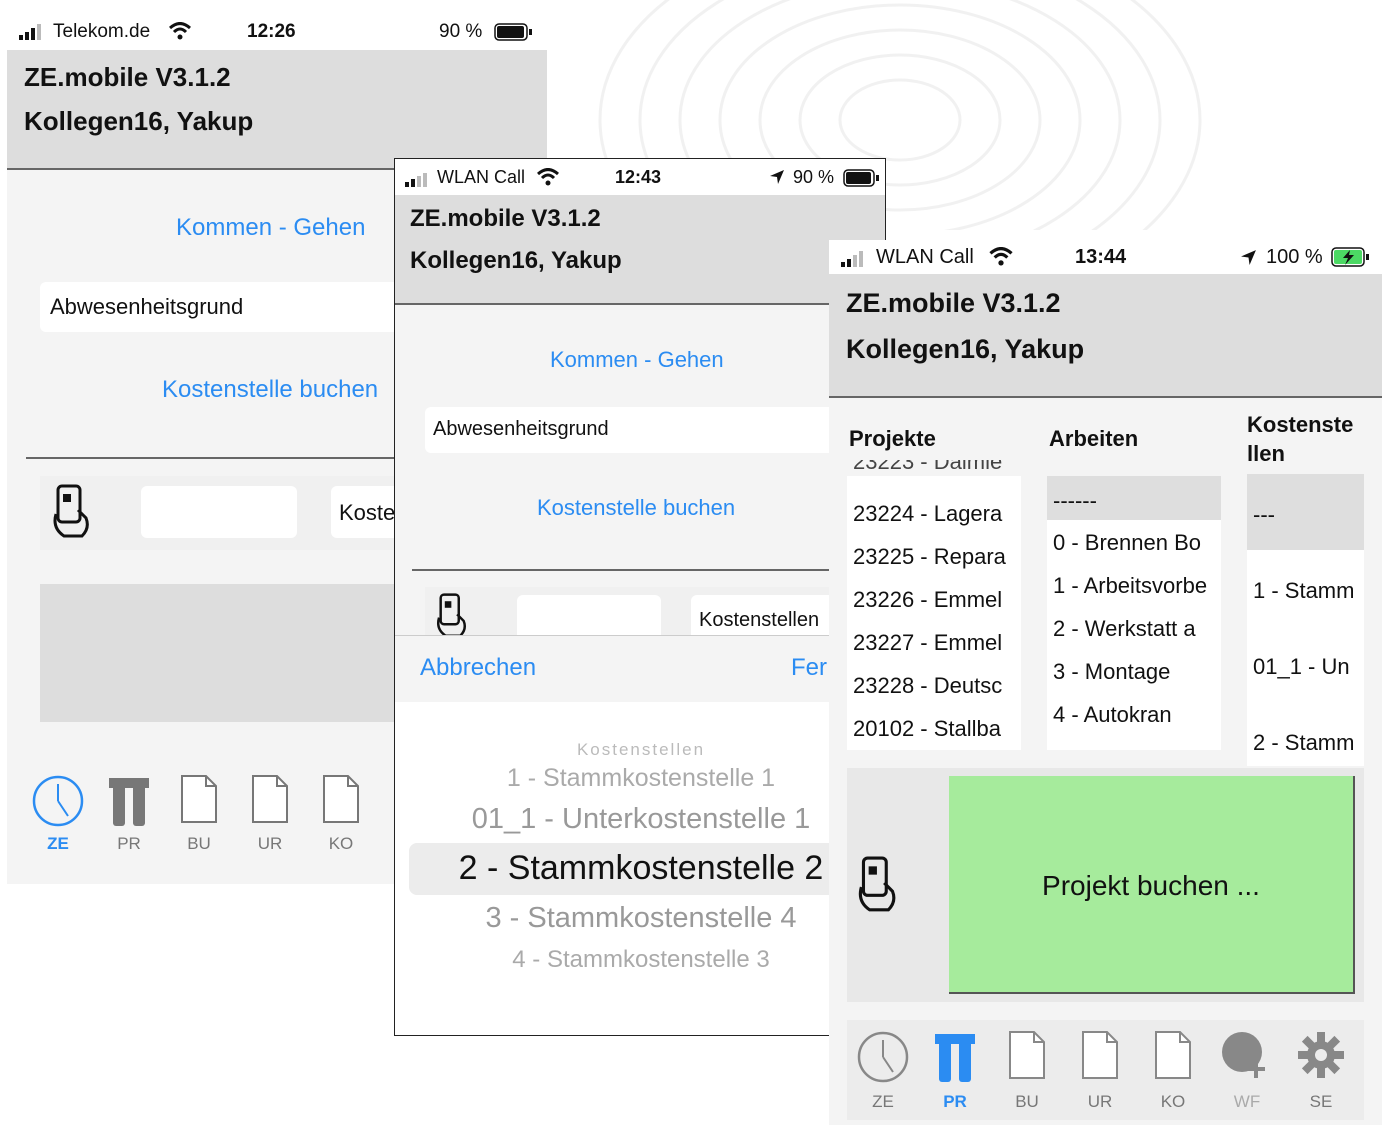  What do you see at coordinates (640, 669) in the screenshot?
I see `picker-toolbar: Abbrechen Fer` at bounding box center [640, 669].